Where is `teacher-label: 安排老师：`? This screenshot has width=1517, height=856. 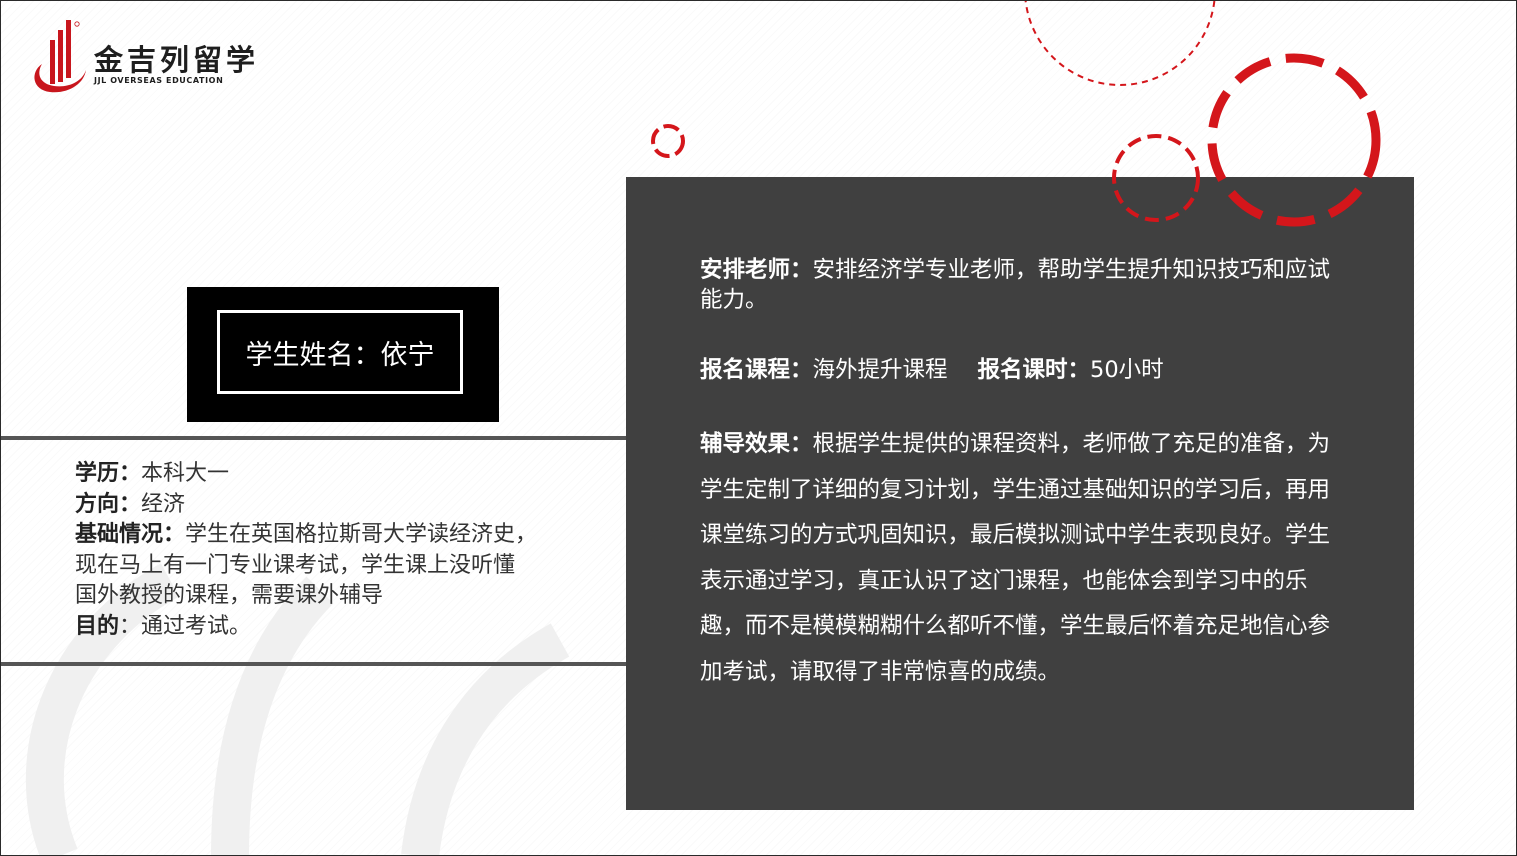 teacher-label: 安排老师： is located at coordinates (756, 270).